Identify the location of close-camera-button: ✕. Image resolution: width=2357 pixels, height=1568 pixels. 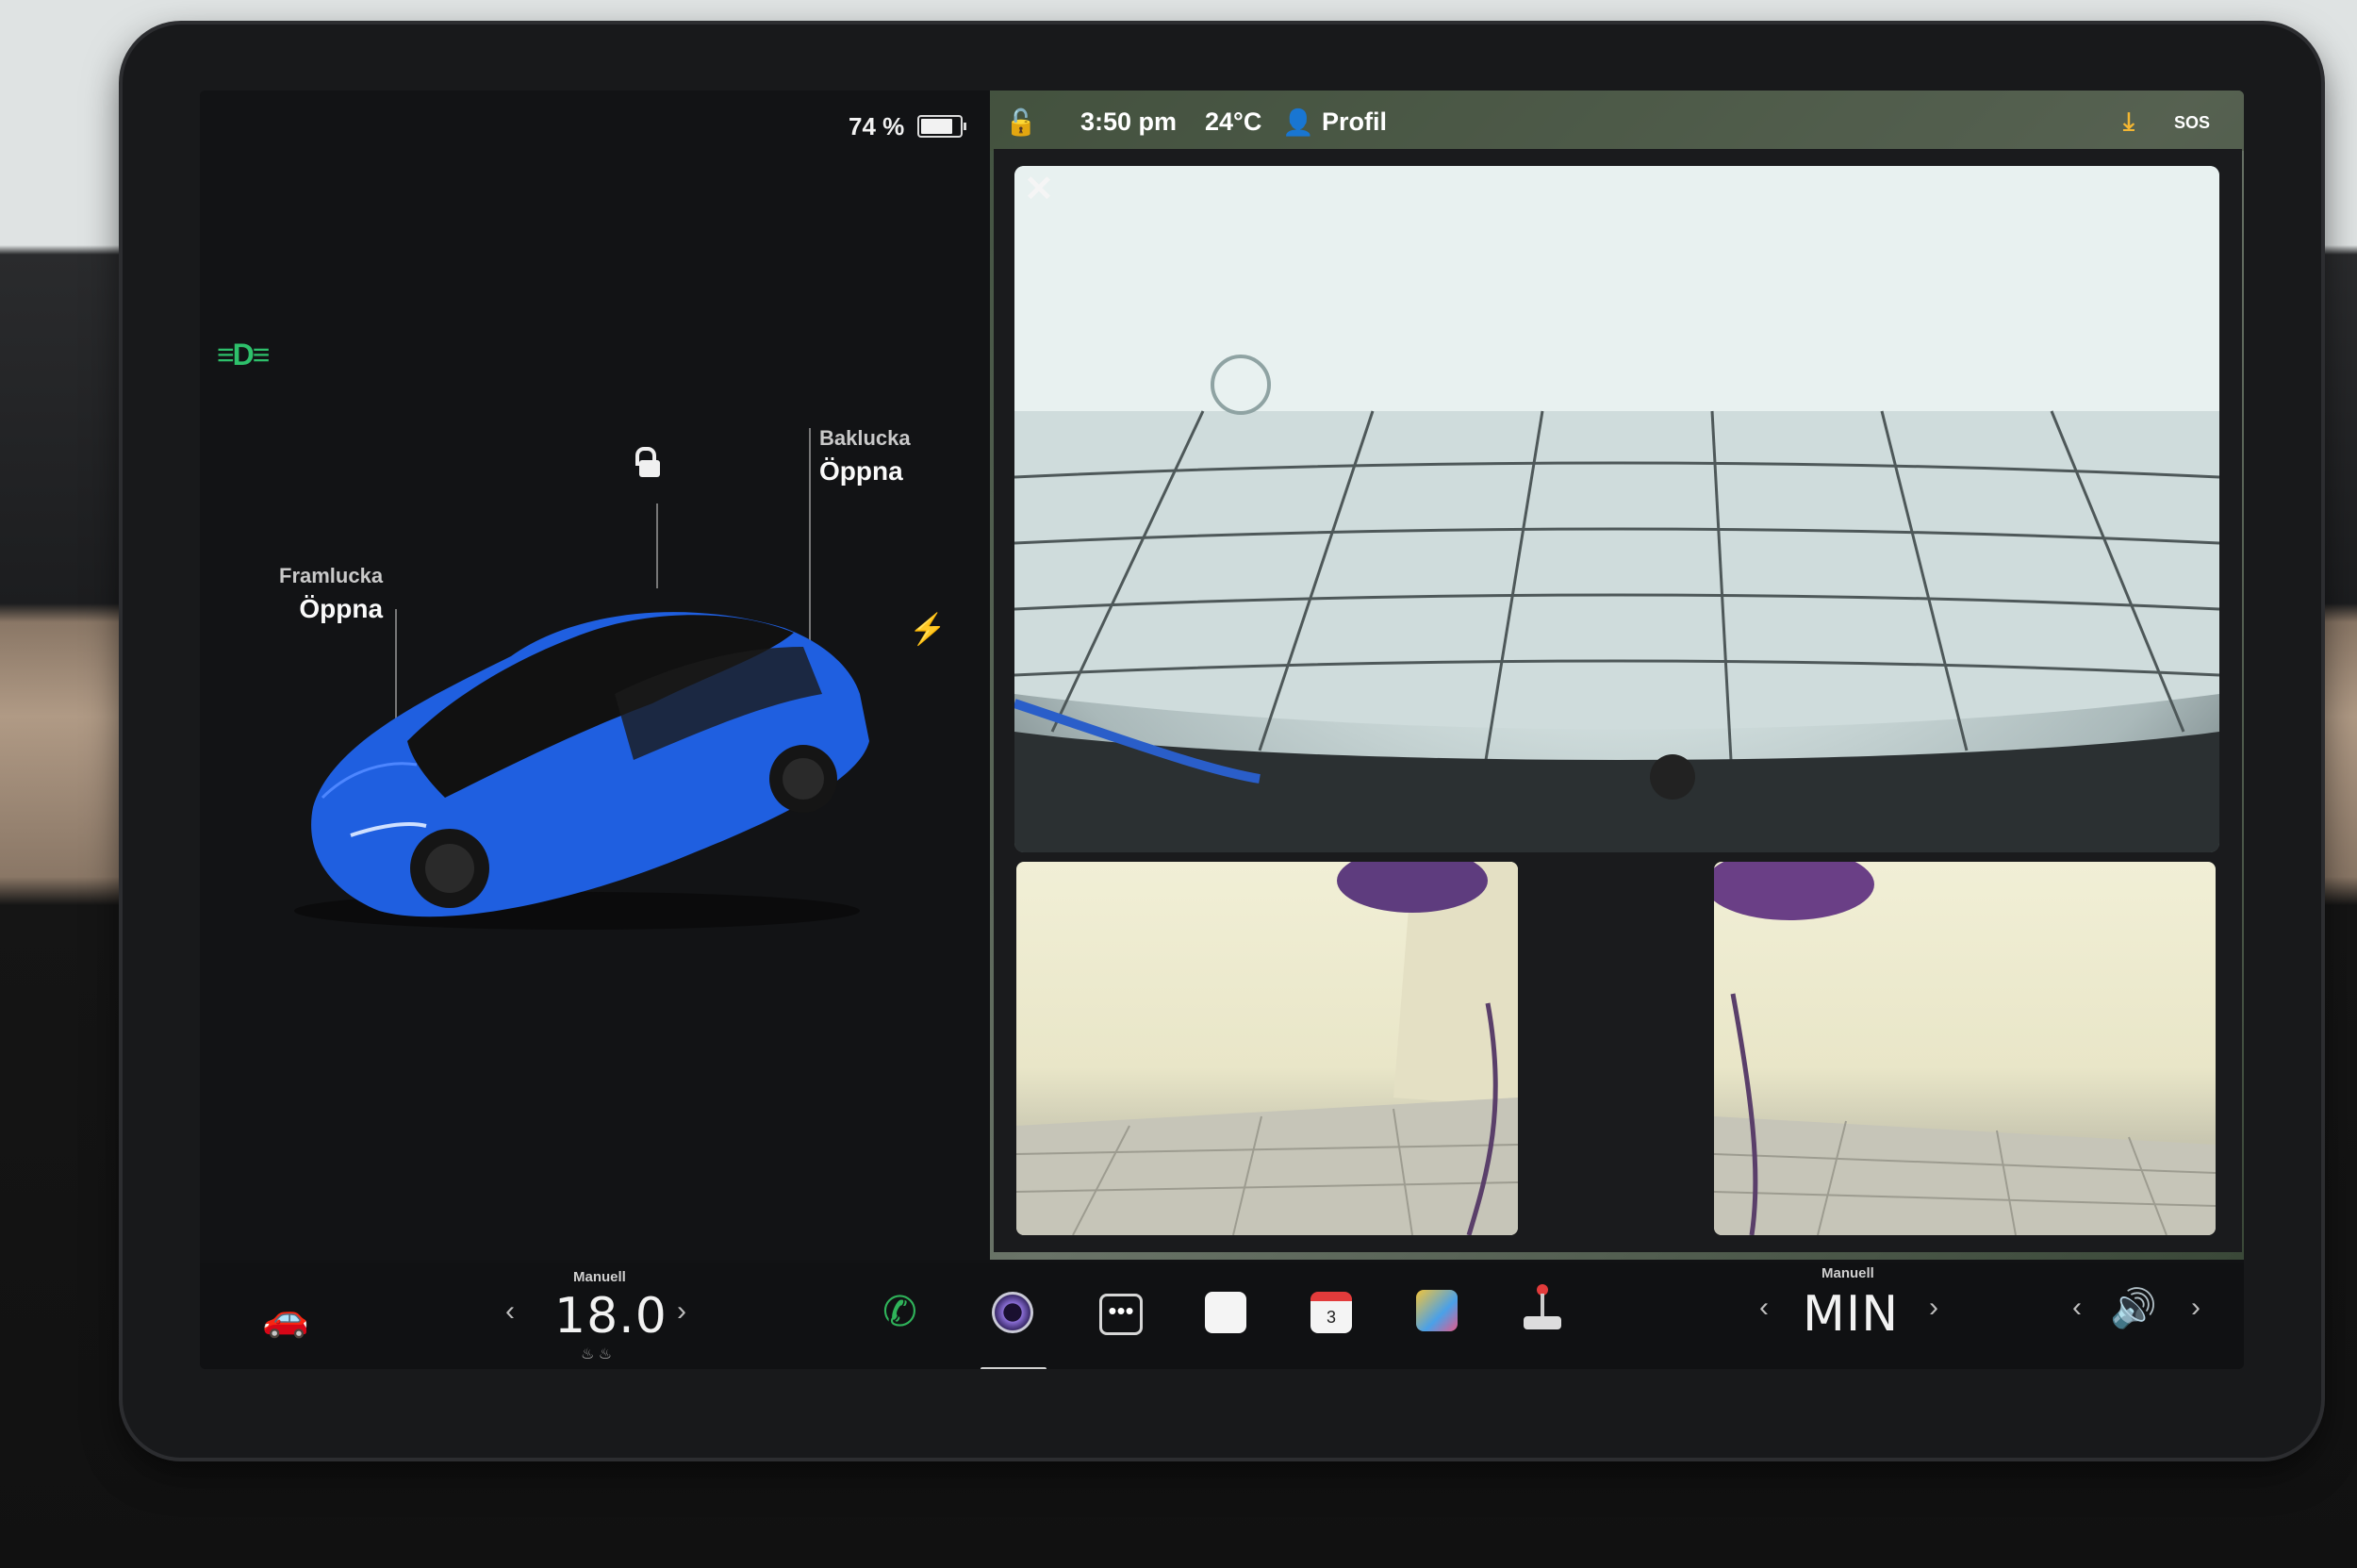
(1039, 189).